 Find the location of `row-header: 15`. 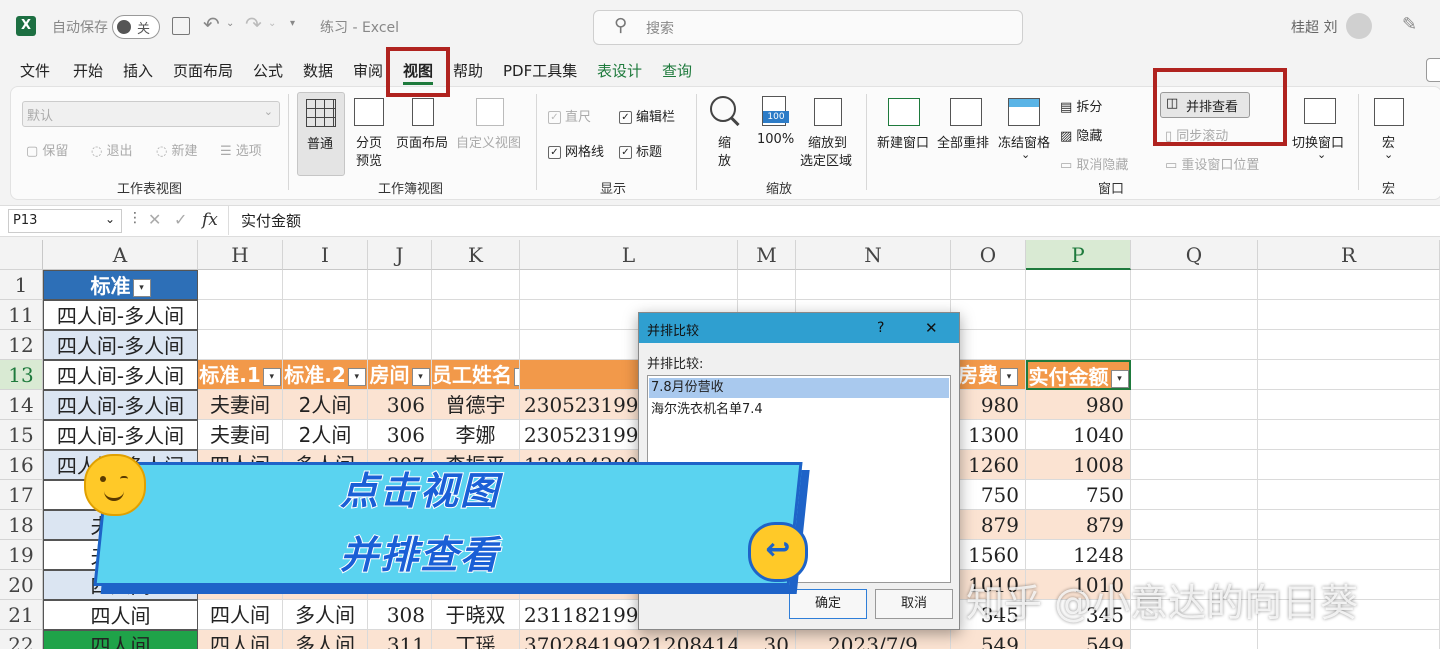

row-header: 15 is located at coordinates (21, 435).